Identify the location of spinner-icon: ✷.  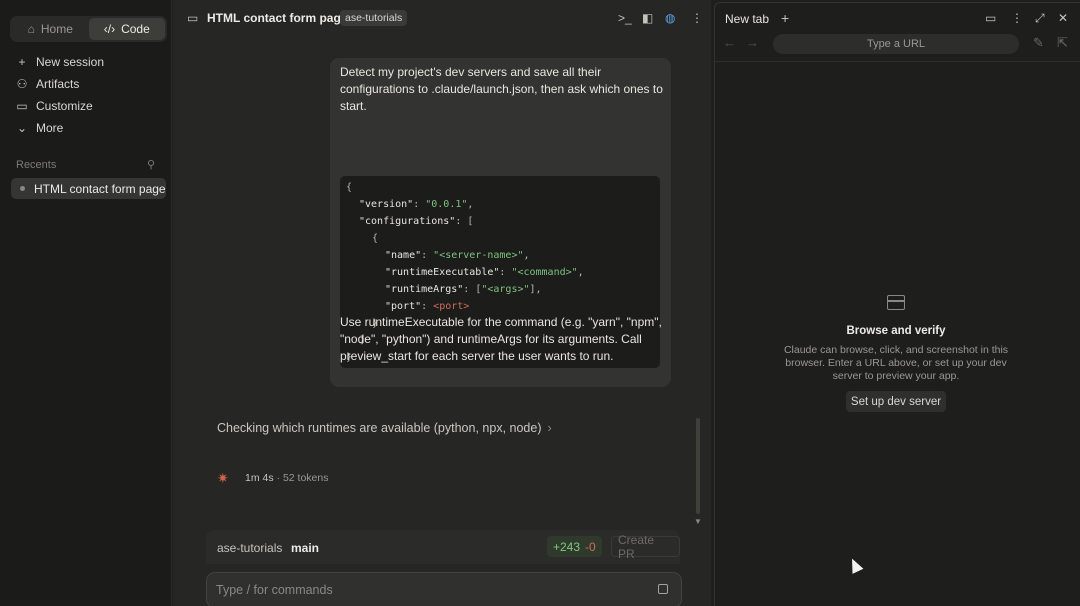
(223, 478).